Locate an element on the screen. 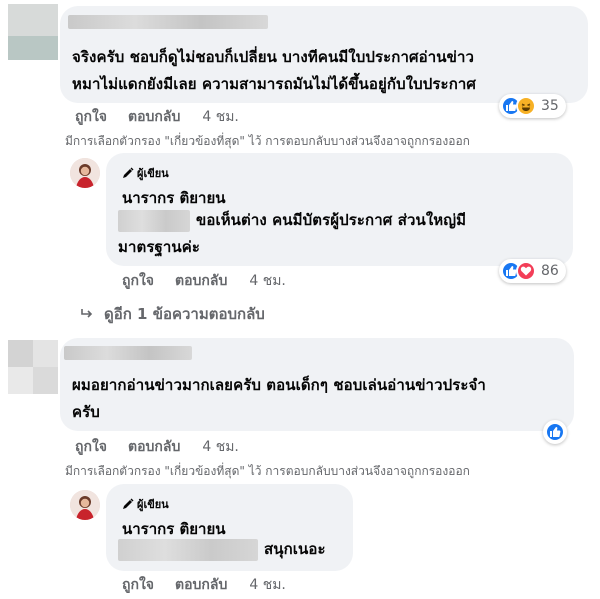  reaction-count: 35 is located at coordinates (550, 106).